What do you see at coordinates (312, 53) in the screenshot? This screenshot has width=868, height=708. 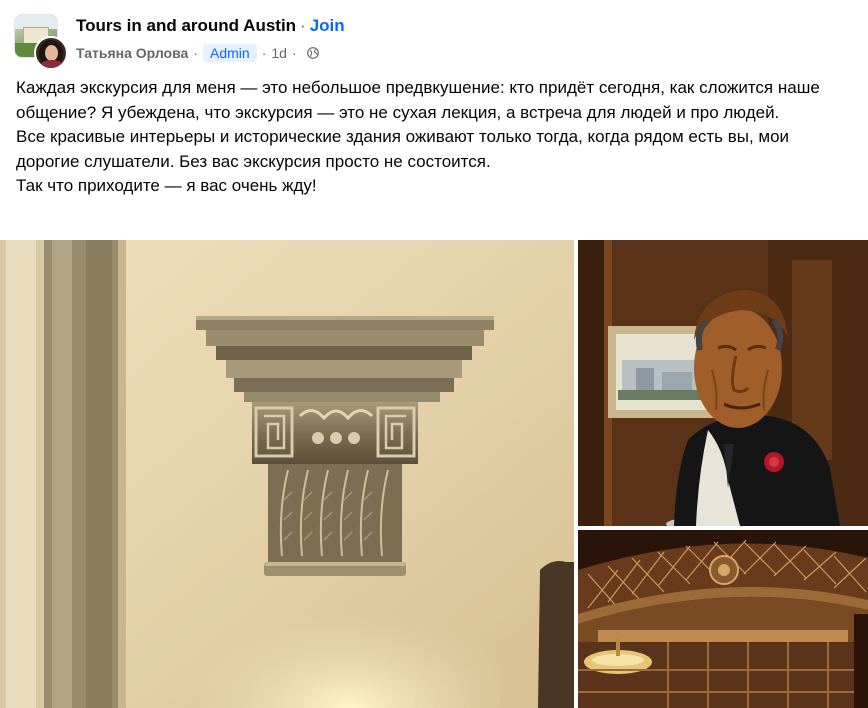 I see `globe-icon` at bounding box center [312, 53].